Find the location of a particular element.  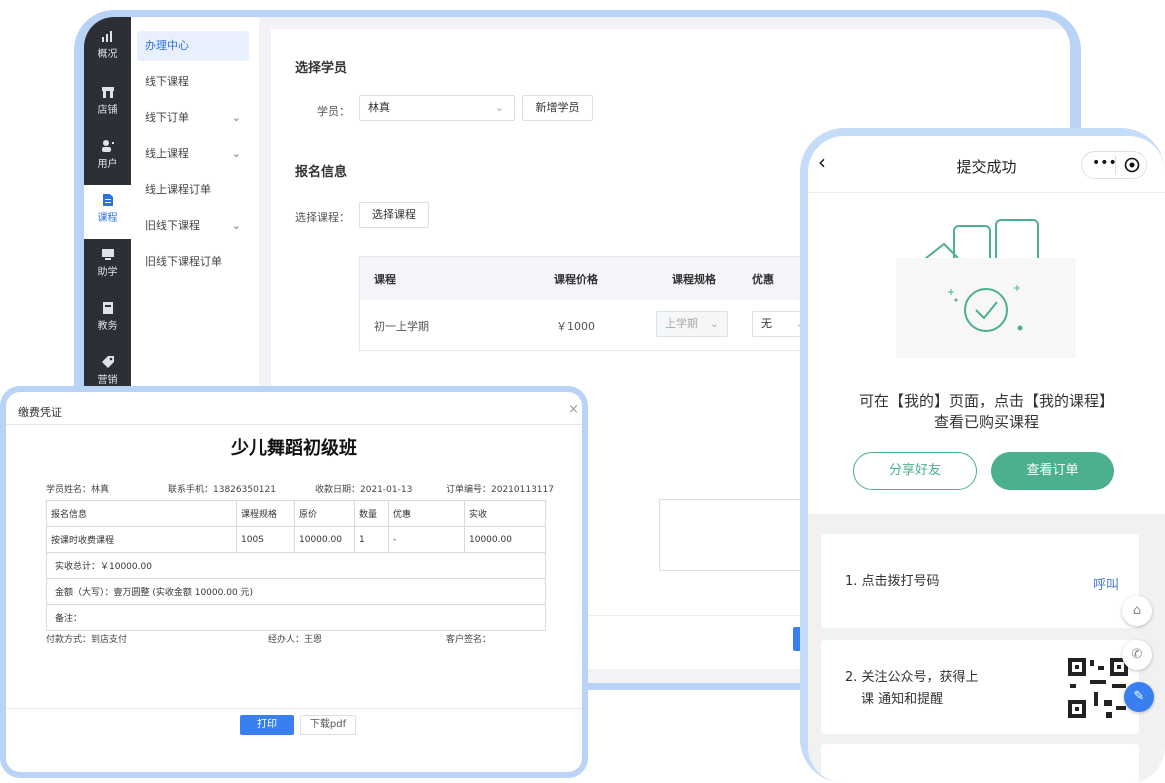

table-row: 金额（大写）：壹万圆整 (实收金额 10000.00 元) is located at coordinates (296, 591).